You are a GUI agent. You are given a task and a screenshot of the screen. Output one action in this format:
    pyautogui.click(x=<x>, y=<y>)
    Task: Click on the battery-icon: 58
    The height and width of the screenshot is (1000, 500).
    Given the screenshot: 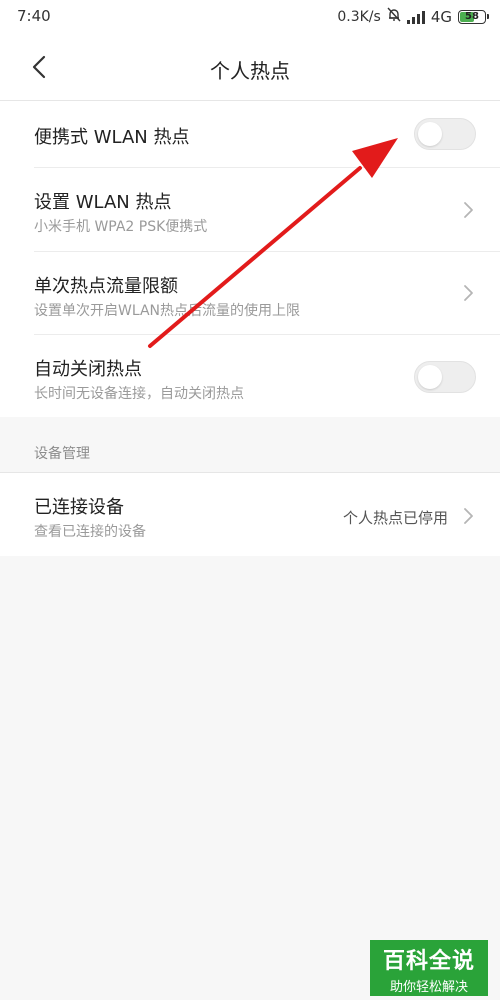 What is the action you would take?
    pyautogui.click(x=473, y=16)
    